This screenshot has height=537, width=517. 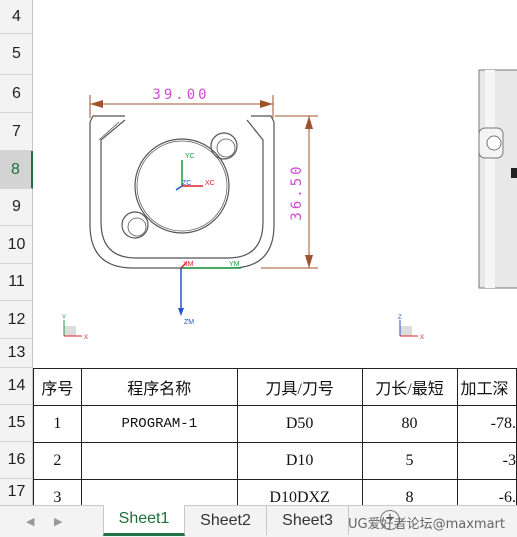 What do you see at coordinates (189, 322) in the screenshot?
I see `svg-text: ZM` at bounding box center [189, 322].